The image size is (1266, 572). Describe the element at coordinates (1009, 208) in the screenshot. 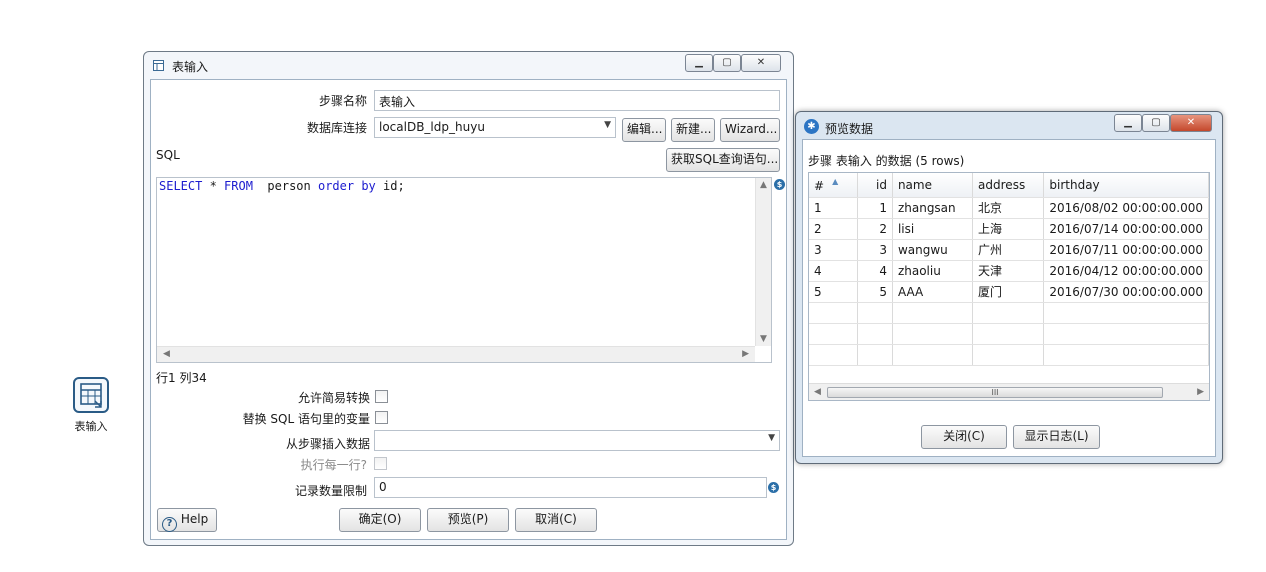

I see `table-row: 1 1 zhangsan 北京 2016/08/02 00:00:00.000` at that location.